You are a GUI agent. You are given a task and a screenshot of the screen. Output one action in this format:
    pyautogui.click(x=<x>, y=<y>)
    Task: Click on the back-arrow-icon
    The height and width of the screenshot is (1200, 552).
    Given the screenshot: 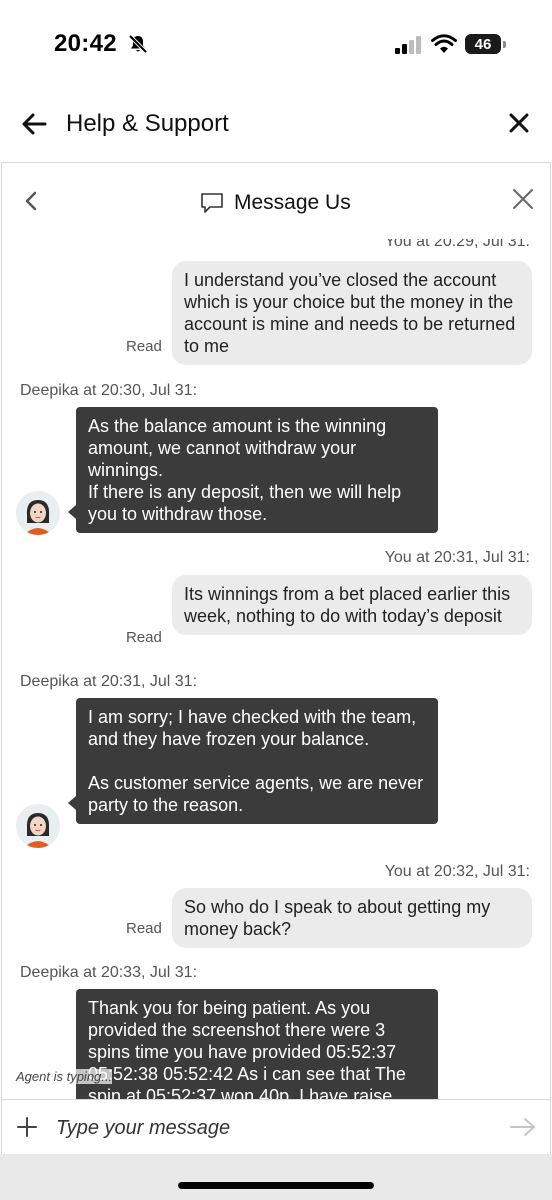 What is the action you would take?
    pyautogui.click(x=34, y=124)
    